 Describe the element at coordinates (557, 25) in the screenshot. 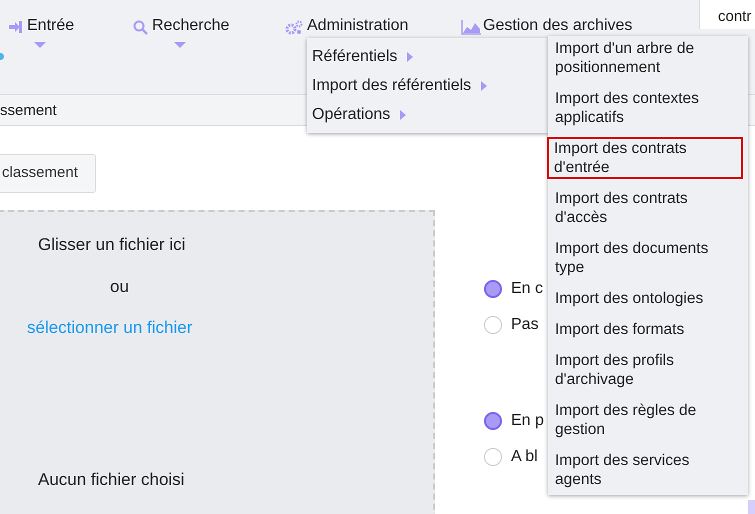

I see `nav-menu-item: Gestion des archives` at that location.